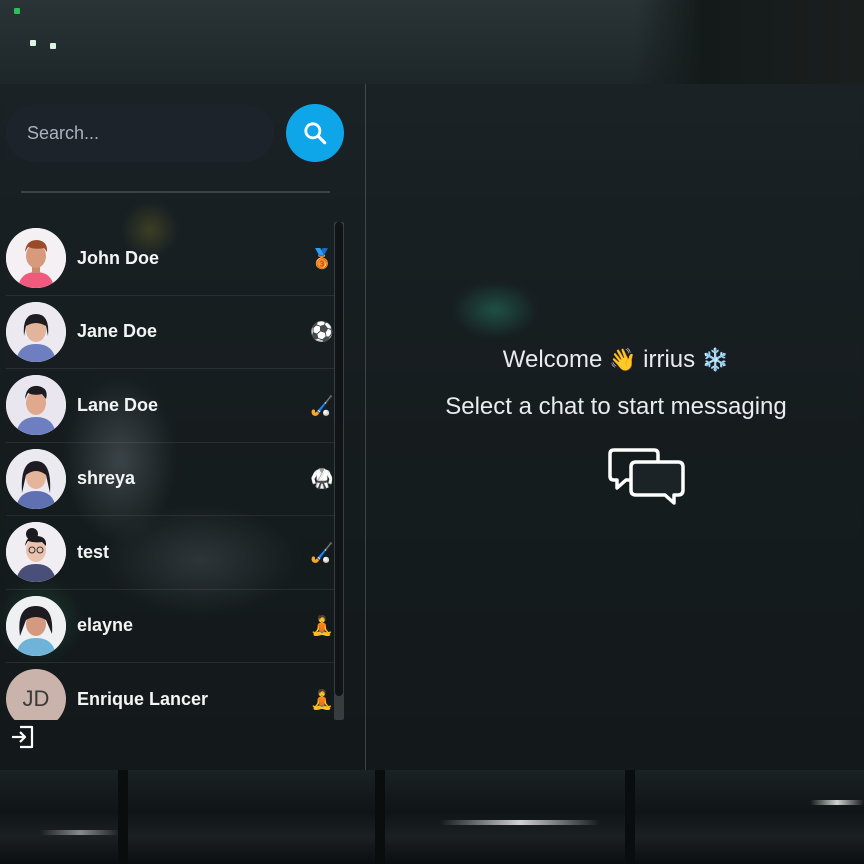  Describe the element at coordinates (171, 332) in the screenshot. I see `conversation-item: Jane Doe ⚽` at that location.